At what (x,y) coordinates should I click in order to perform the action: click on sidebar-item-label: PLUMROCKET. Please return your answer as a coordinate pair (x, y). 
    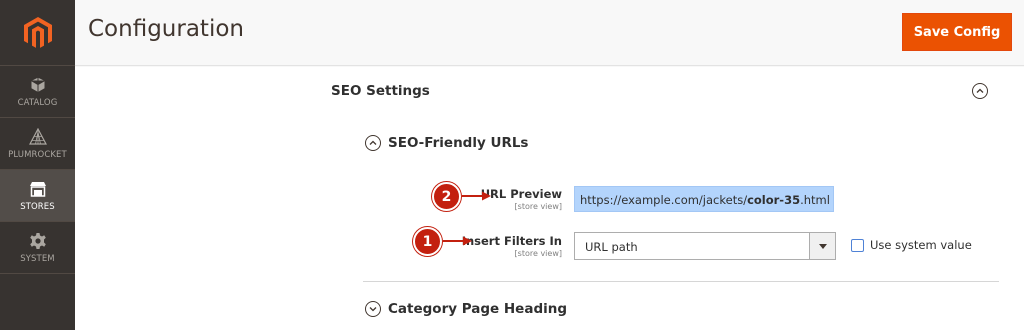
    Looking at the image, I should click on (37, 154).